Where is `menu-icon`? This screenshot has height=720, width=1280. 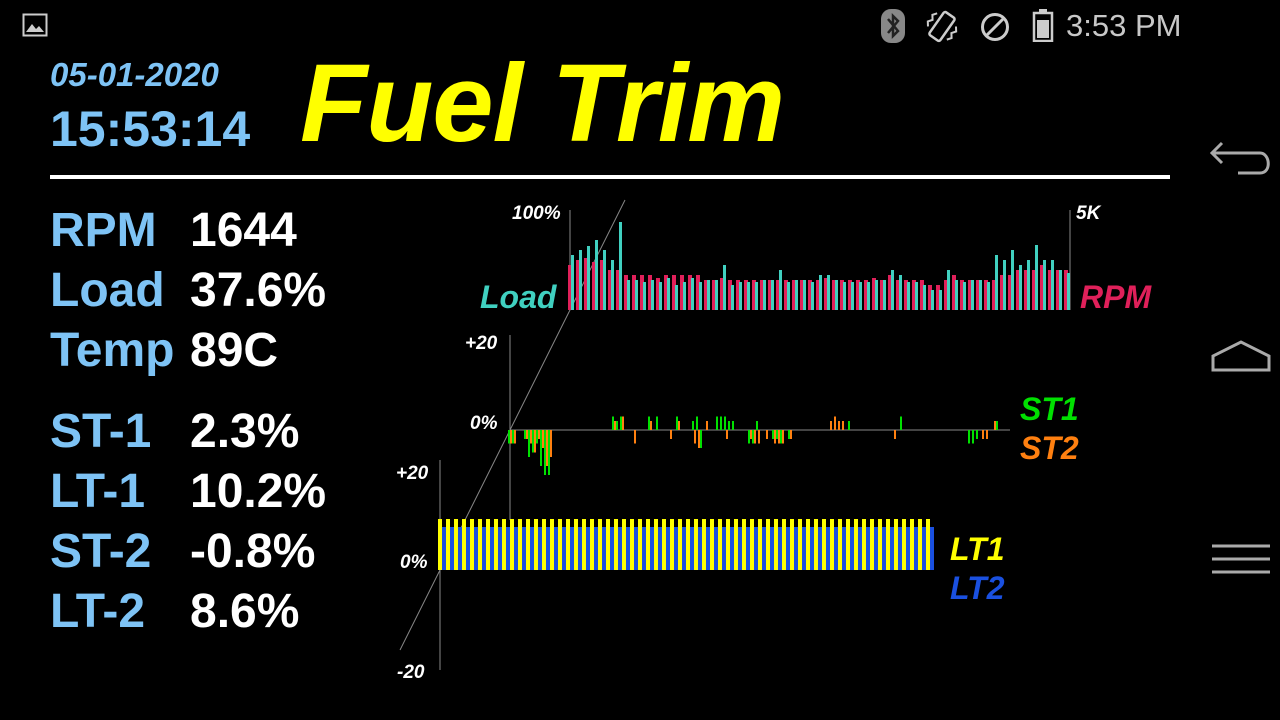 menu-icon is located at coordinates (1241, 559).